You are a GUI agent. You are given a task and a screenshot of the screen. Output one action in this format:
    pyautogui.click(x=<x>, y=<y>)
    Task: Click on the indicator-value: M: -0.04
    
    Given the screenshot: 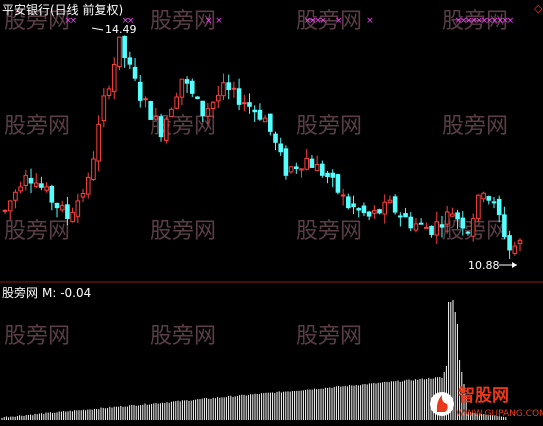 What is the action you would take?
    pyautogui.click(x=66, y=293)
    